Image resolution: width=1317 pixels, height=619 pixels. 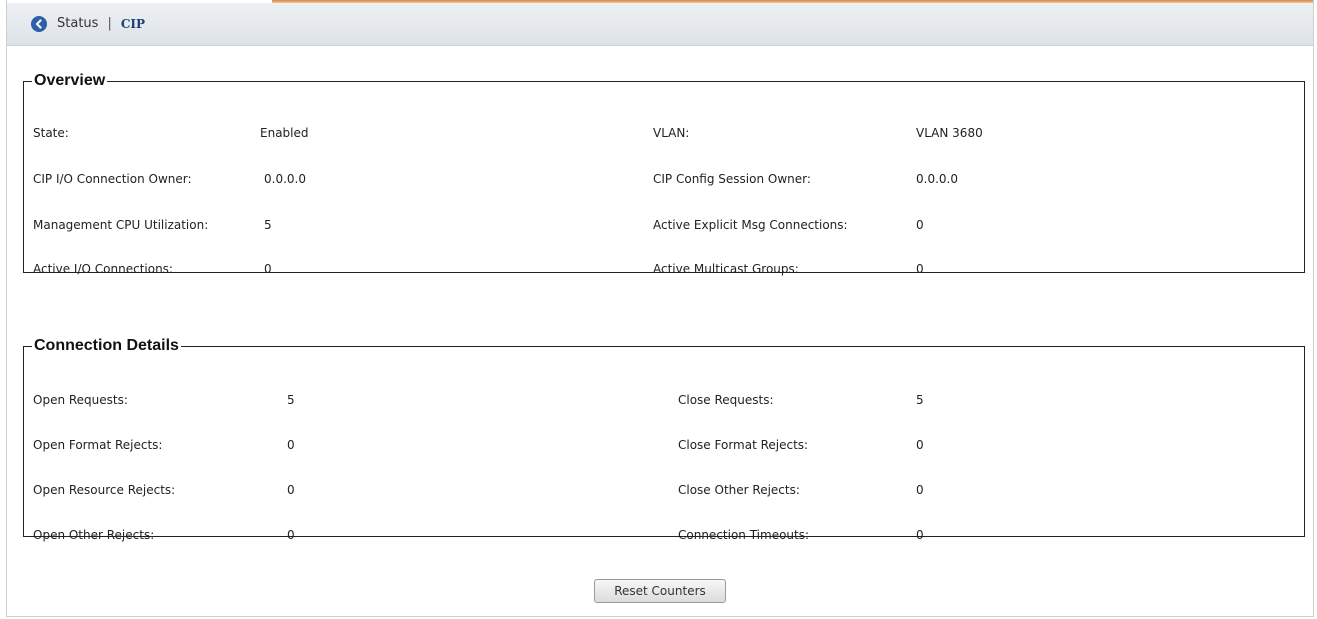 I want to click on explicit-msg-connections-value: 0, so click(x=920, y=225).